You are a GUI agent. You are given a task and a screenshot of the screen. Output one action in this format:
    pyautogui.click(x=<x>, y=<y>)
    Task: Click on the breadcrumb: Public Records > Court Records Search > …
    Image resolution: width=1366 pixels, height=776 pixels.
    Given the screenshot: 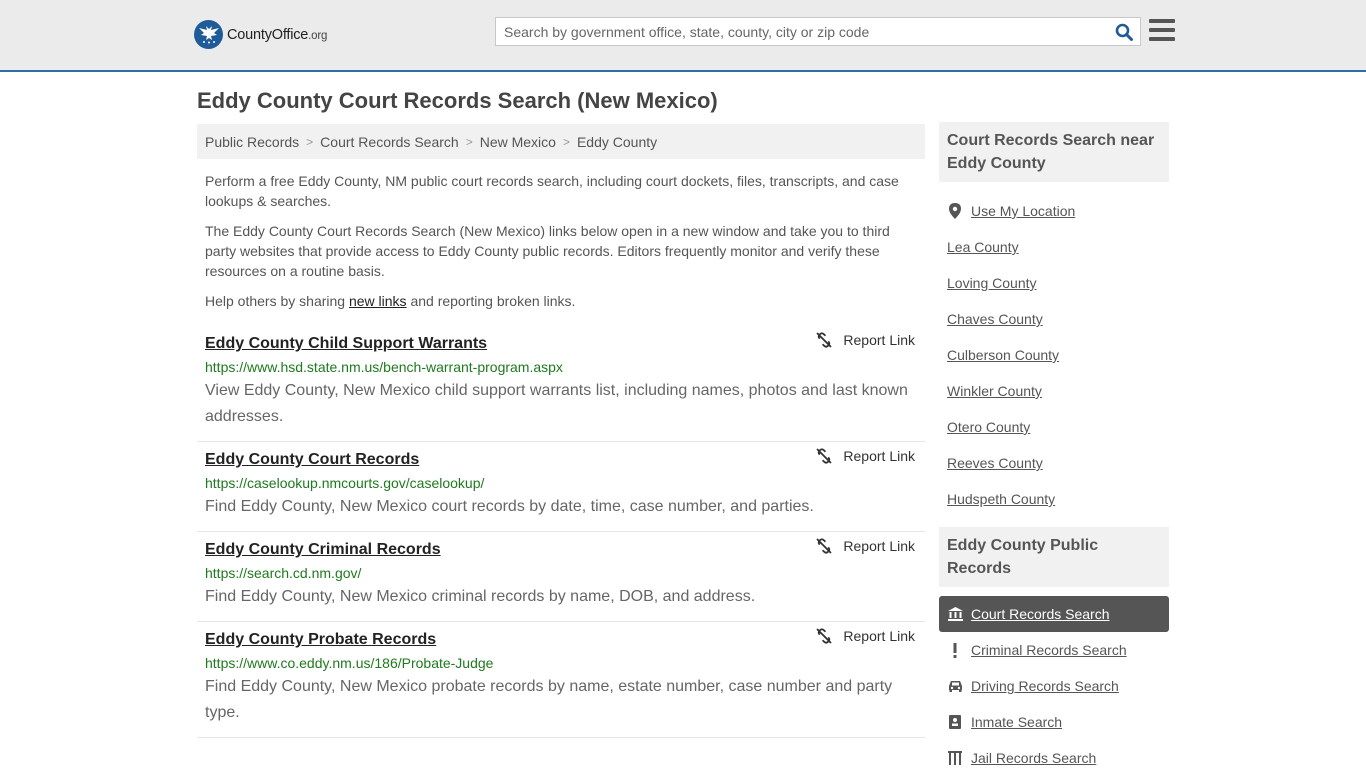 What is the action you would take?
    pyautogui.click(x=561, y=141)
    